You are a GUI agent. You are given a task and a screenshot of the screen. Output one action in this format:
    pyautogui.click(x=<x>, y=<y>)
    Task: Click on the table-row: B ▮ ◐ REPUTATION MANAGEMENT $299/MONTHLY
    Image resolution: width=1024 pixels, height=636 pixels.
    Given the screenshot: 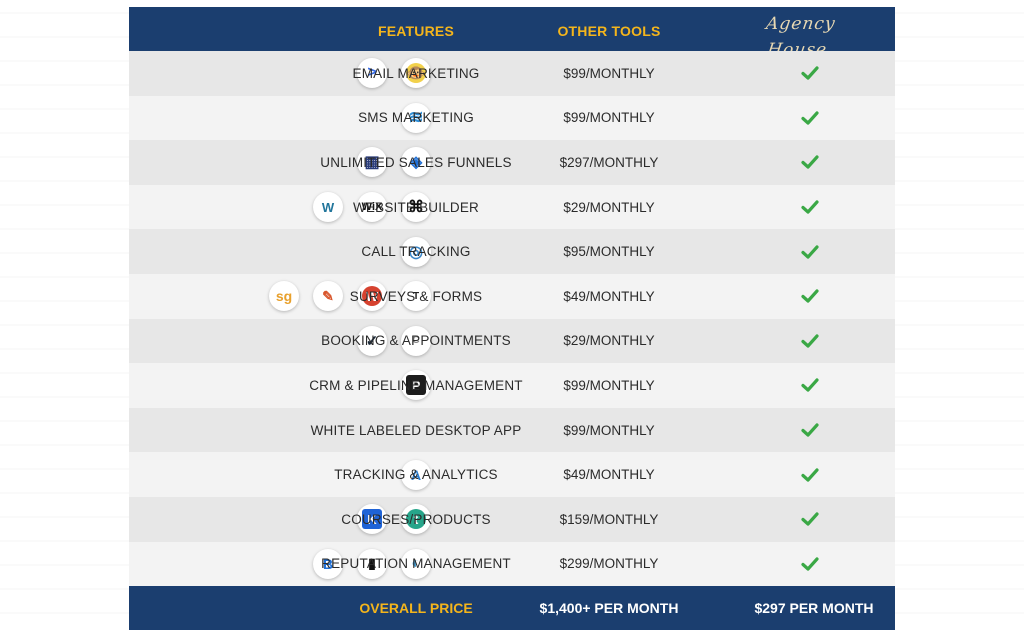 What is the action you would take?
    pyautogui.click(x=512, y=564)
    